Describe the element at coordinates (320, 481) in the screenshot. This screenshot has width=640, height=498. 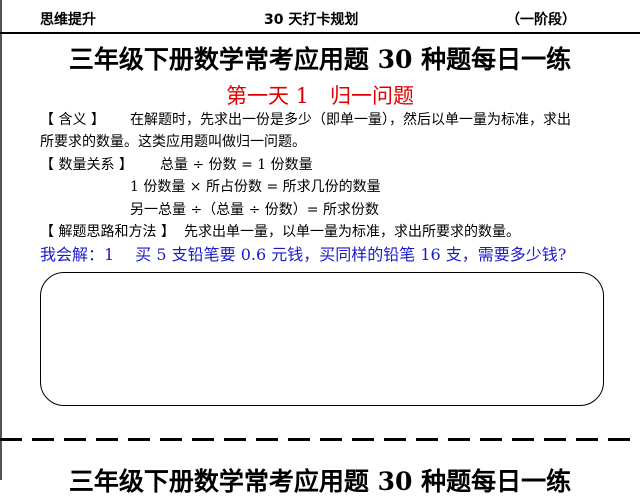
I see `next-page-title: 三年级下册数学常考应用题 30 种题每日一练` at that location.